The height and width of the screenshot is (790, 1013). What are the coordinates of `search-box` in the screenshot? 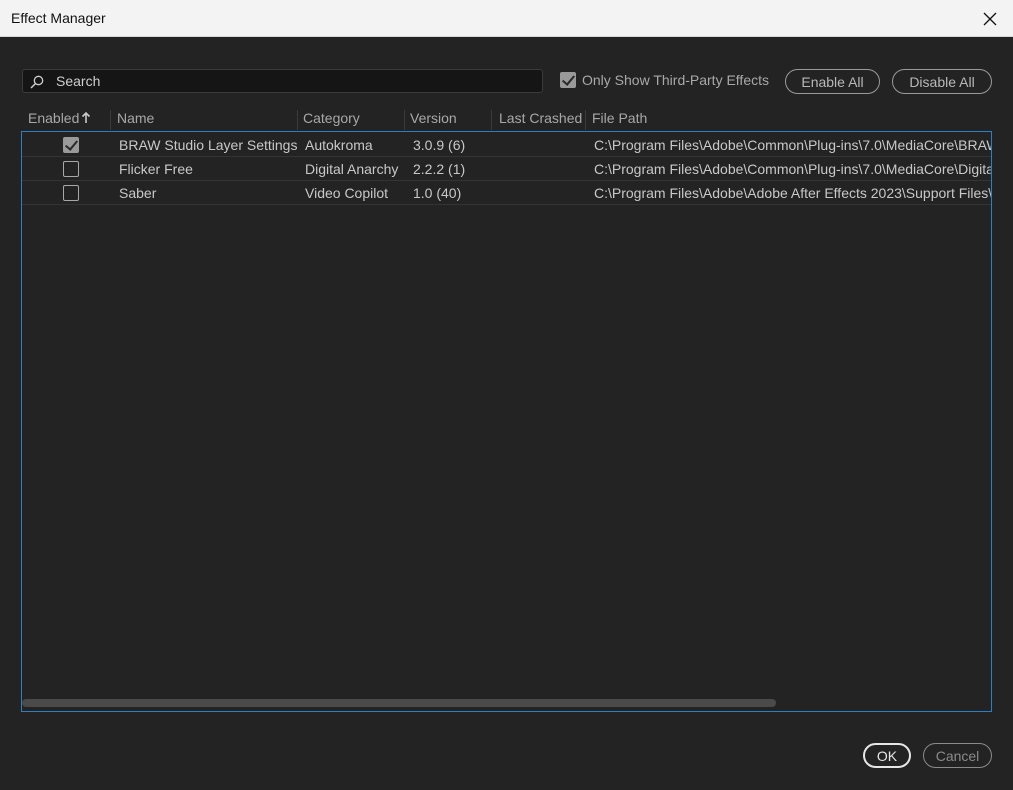 It's located at (282, 81).